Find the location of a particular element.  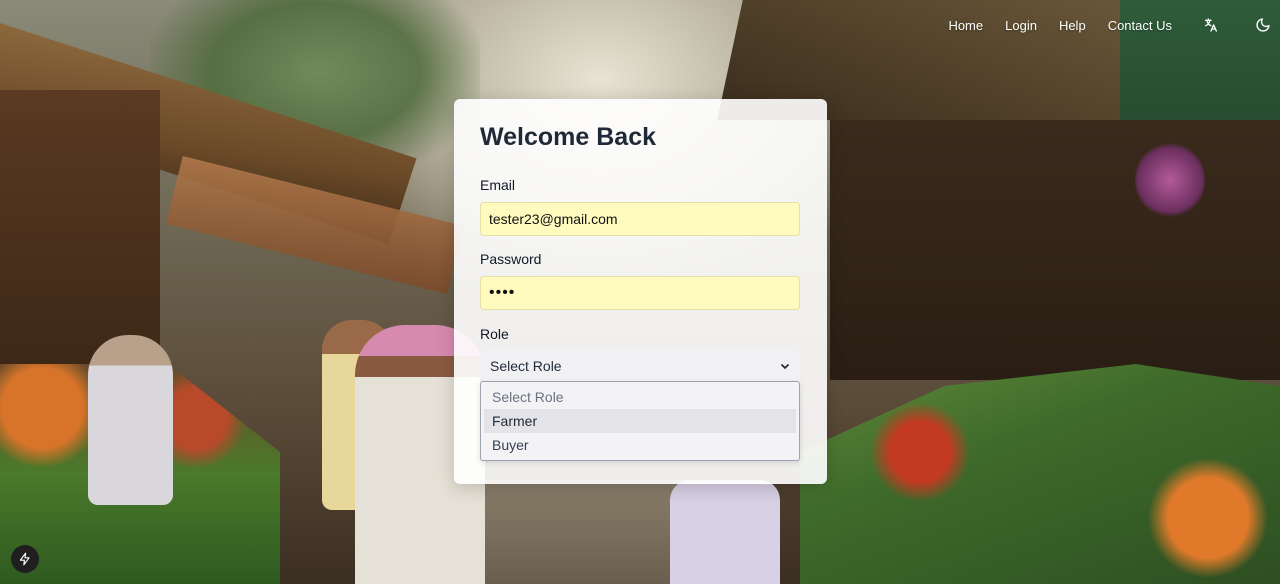

nav-home-link: Home is located at coordinates (965, 25).